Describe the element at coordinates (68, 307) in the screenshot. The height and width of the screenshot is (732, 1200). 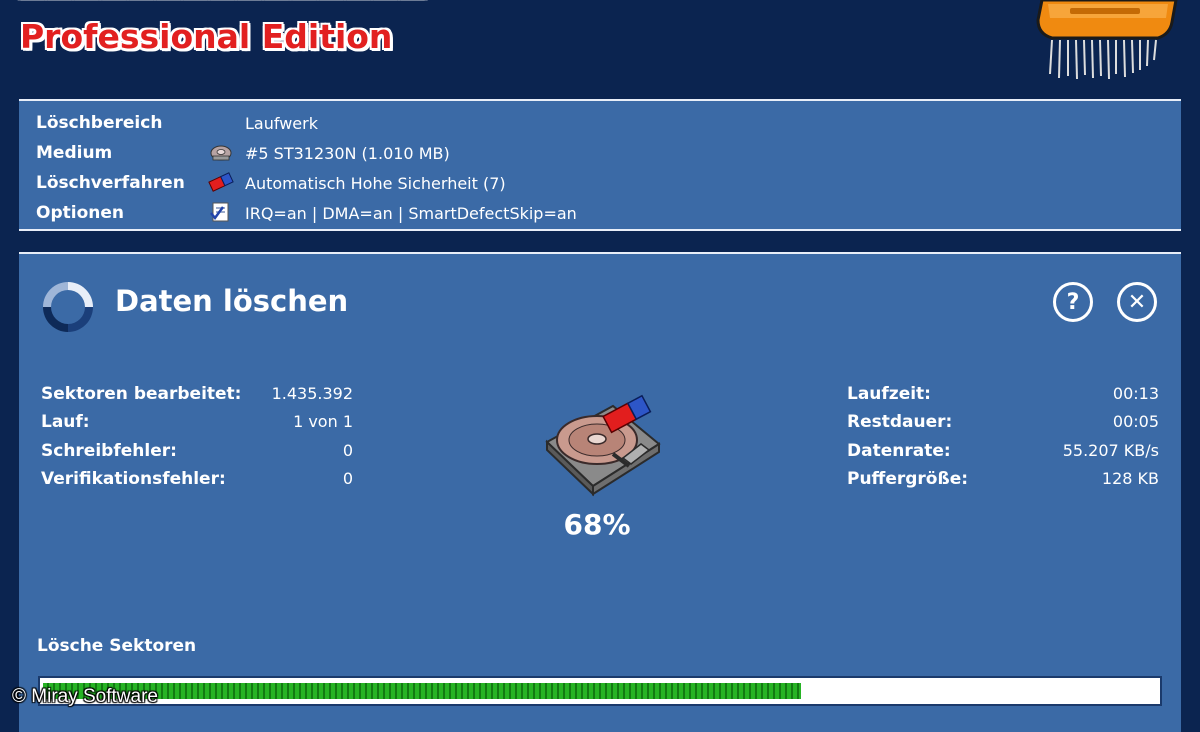
I see `refresh-cycle-icon` at that location.